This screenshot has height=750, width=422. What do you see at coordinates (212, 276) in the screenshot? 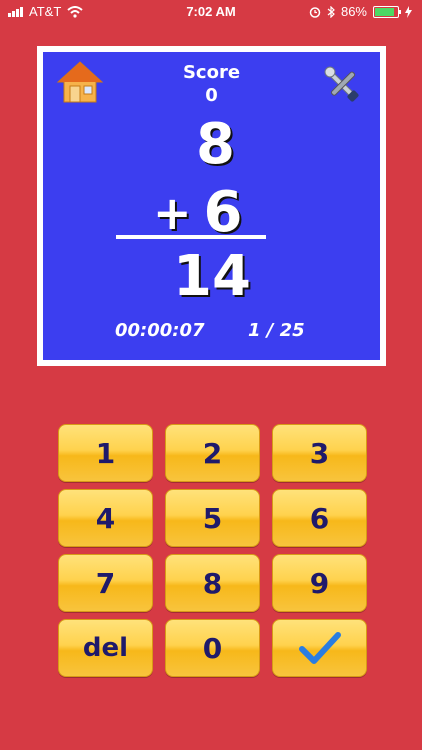
I see `answer-display: 14` at bounding box center [212, 276].